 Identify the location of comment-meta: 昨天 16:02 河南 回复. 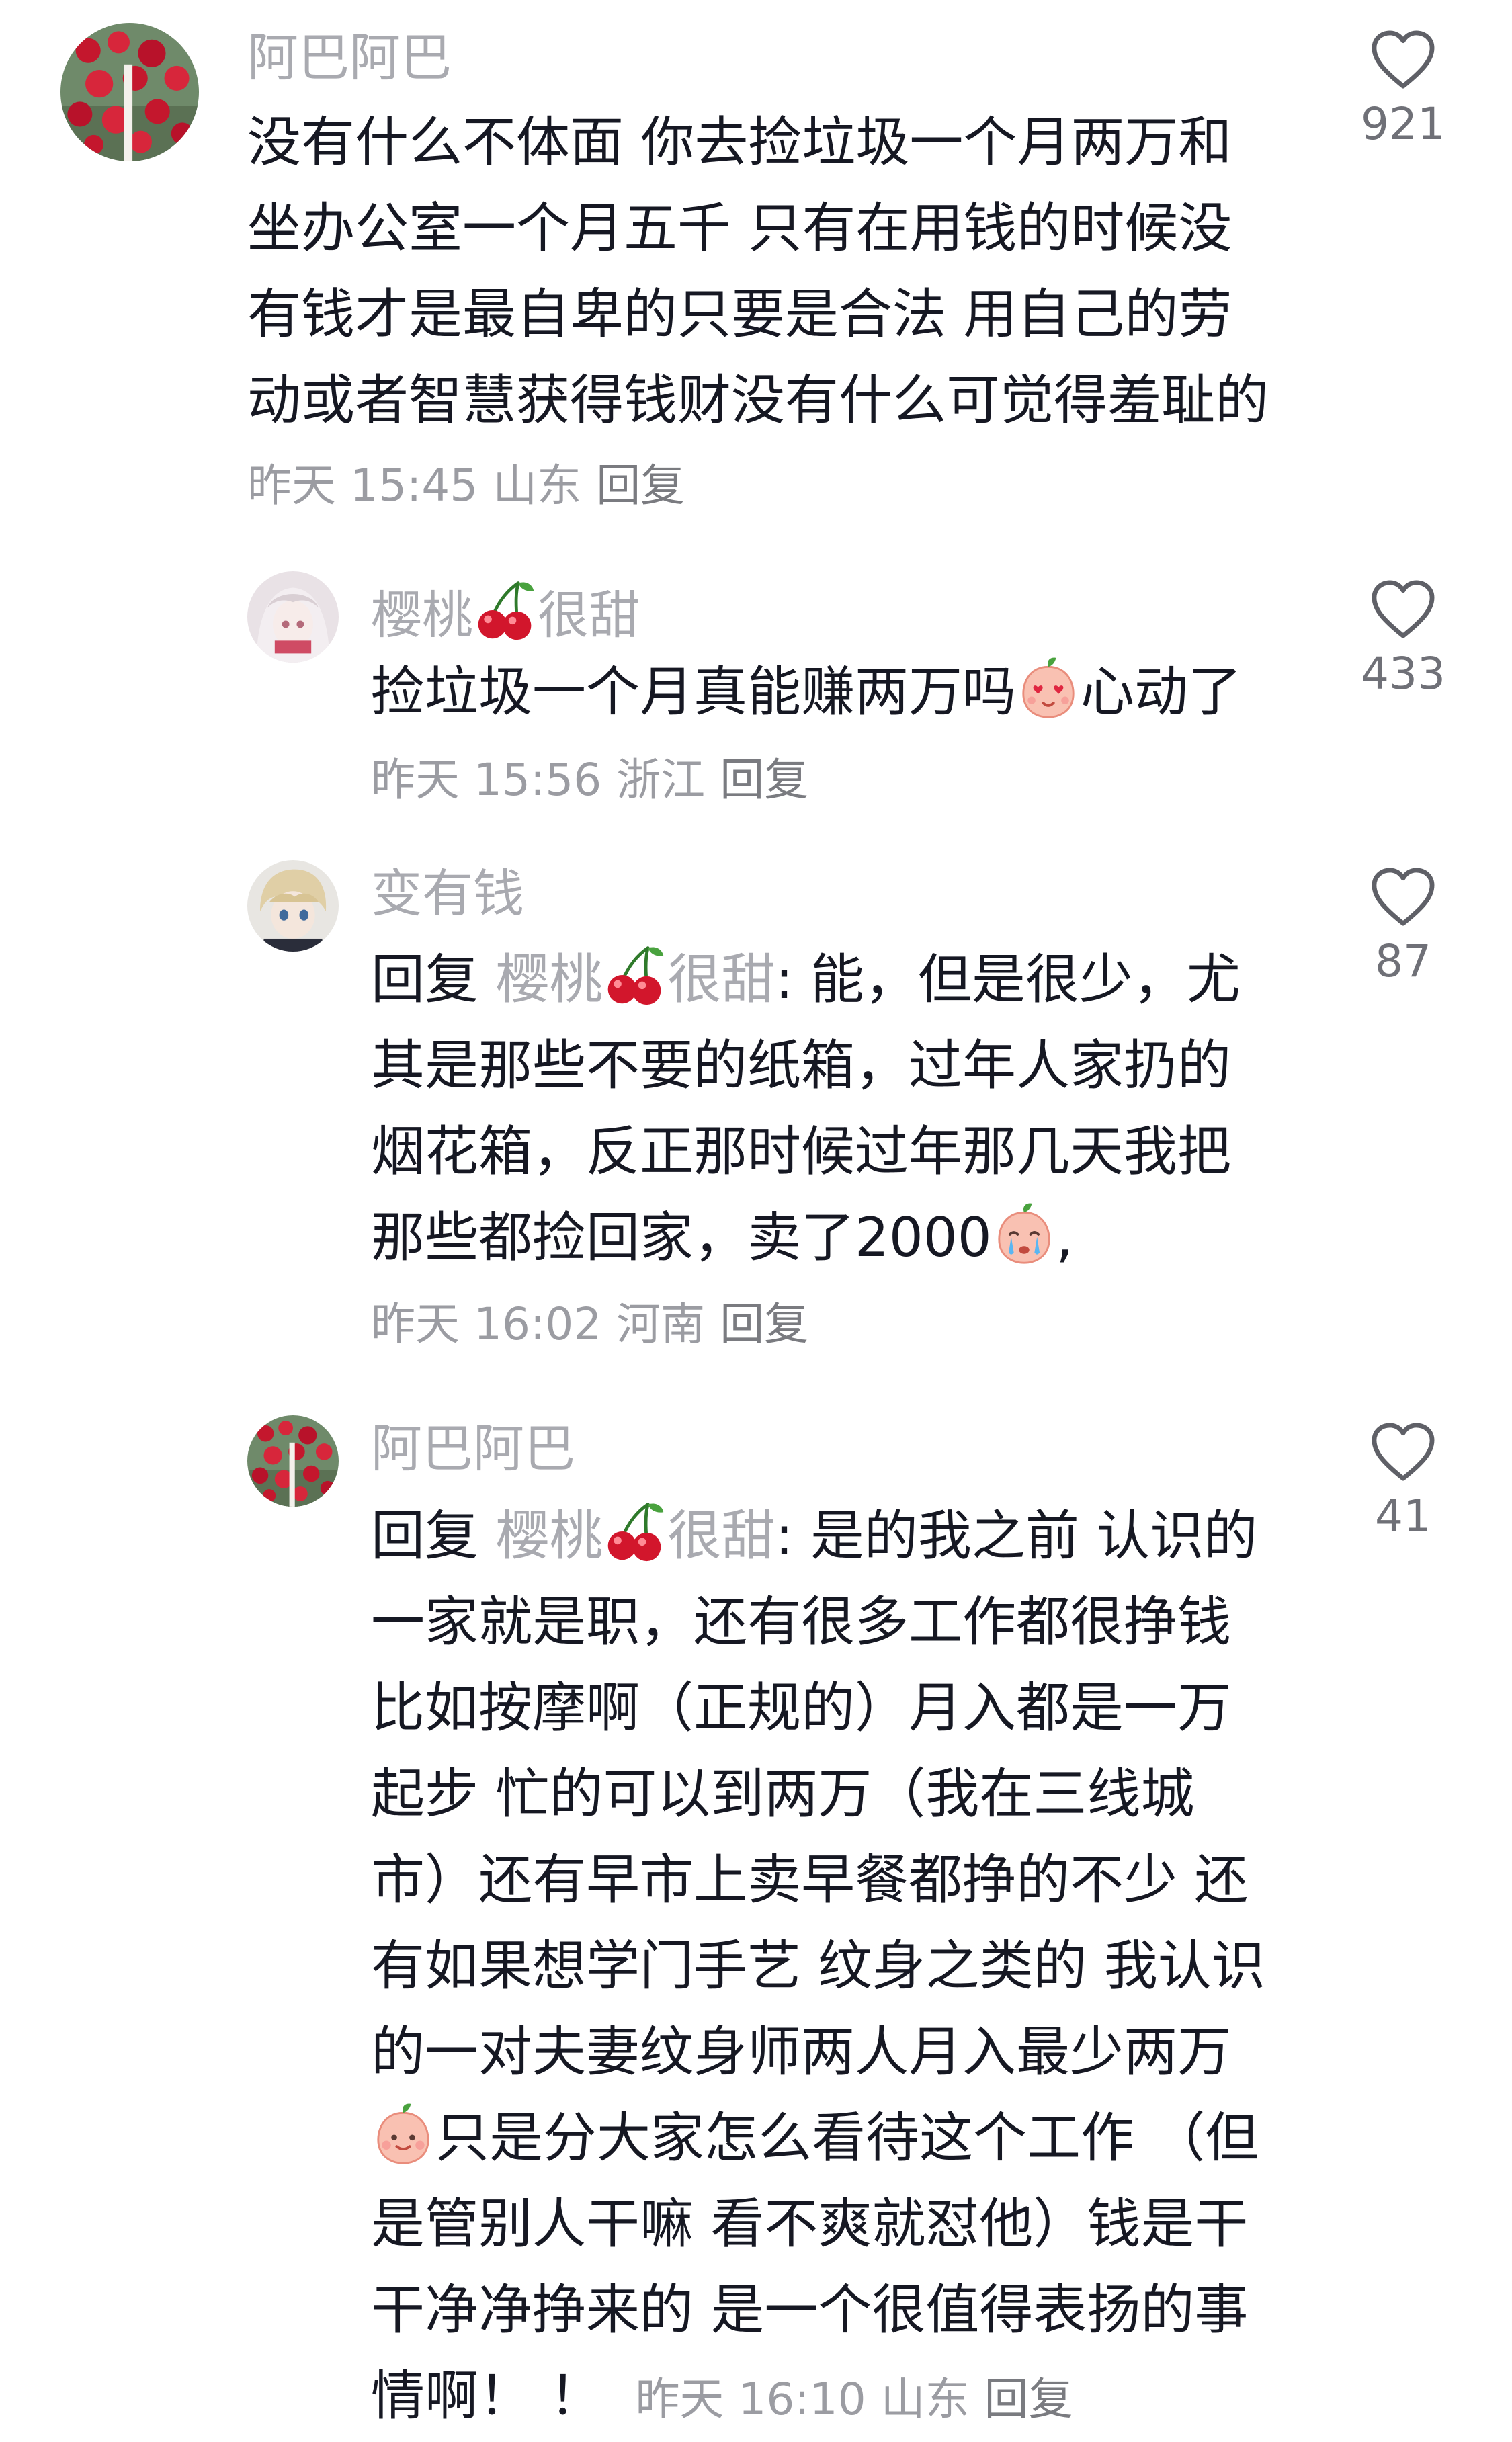
(597, 1324).